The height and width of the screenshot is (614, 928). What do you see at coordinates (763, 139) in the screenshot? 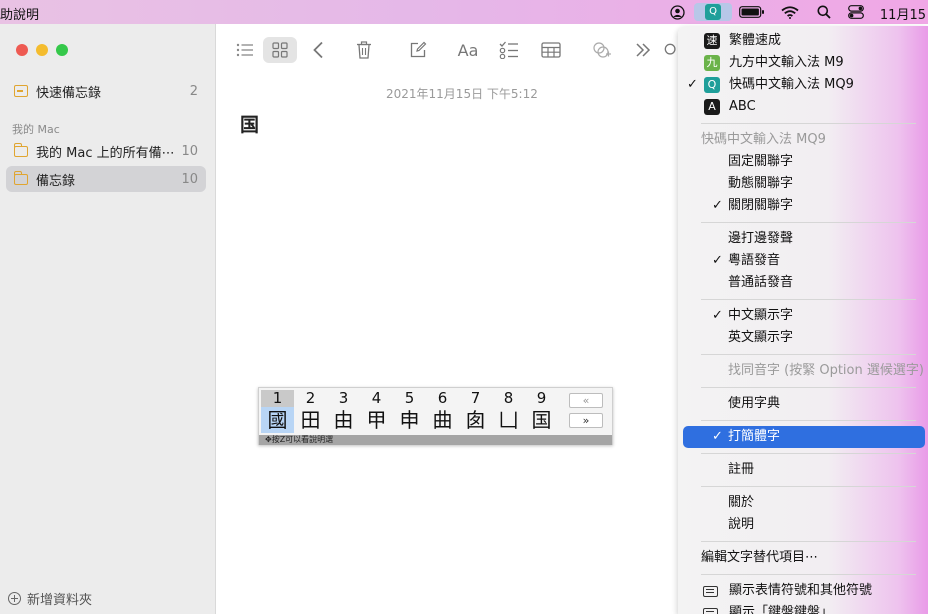
I see `menu-header-label: 快碼中文輸入法 MQ9` at bounding box center [763, 139].